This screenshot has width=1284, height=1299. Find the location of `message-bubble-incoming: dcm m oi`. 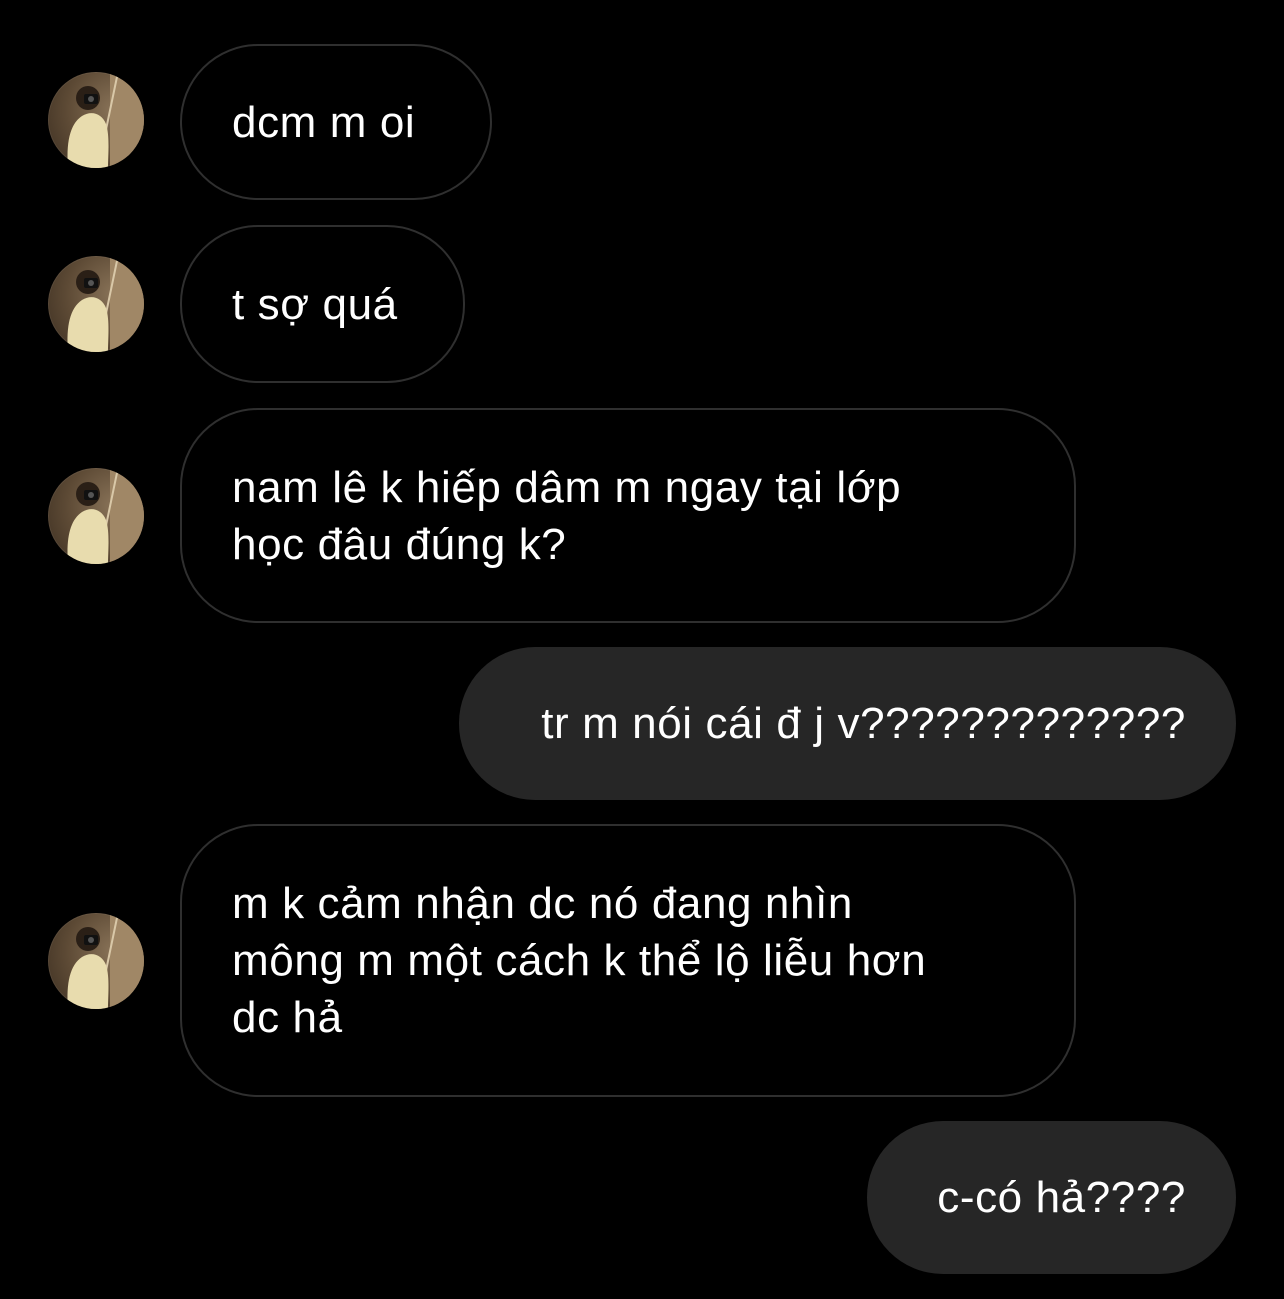

message-bubble-incoming: dcm m oi is located at coordinates (336, 122).